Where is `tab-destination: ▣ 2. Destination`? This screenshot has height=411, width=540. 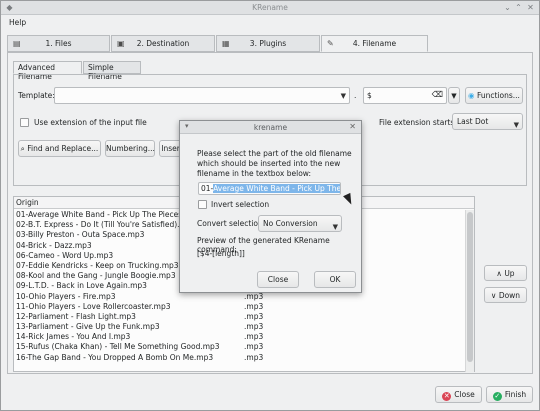 tab-destination: ▣ 2. Destination is located at coordinates (163, 43).